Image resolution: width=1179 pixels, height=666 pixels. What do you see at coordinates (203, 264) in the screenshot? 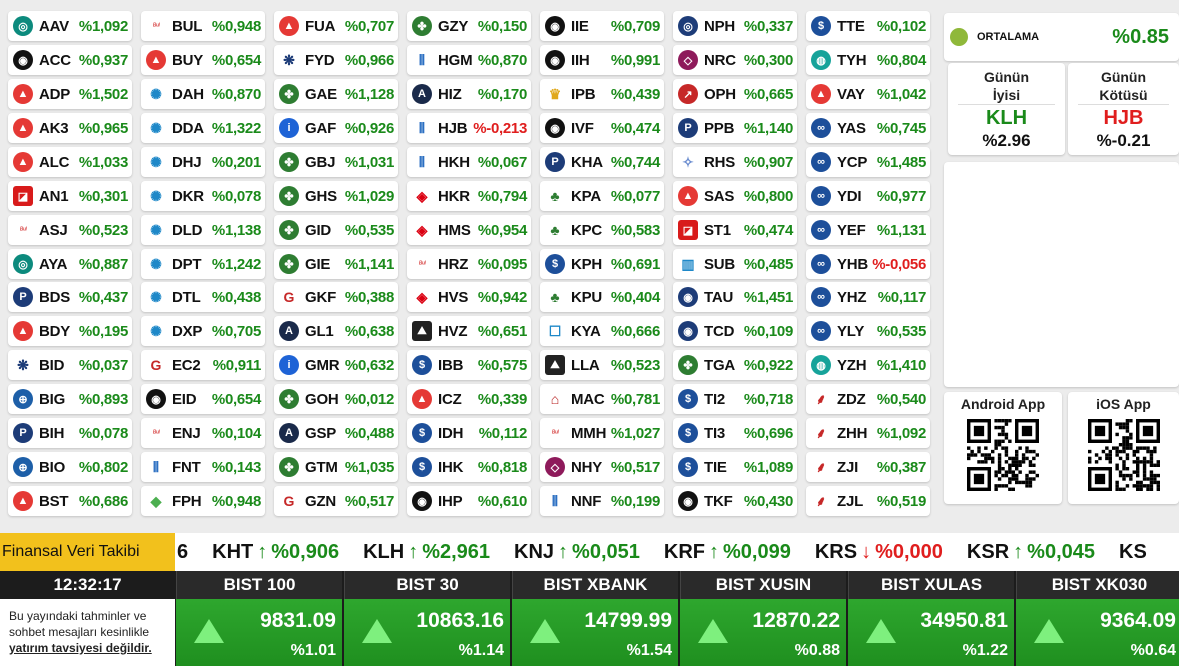
I see `fund-tile: ✺ DPT %1,242` at bounding box center [203, 264].